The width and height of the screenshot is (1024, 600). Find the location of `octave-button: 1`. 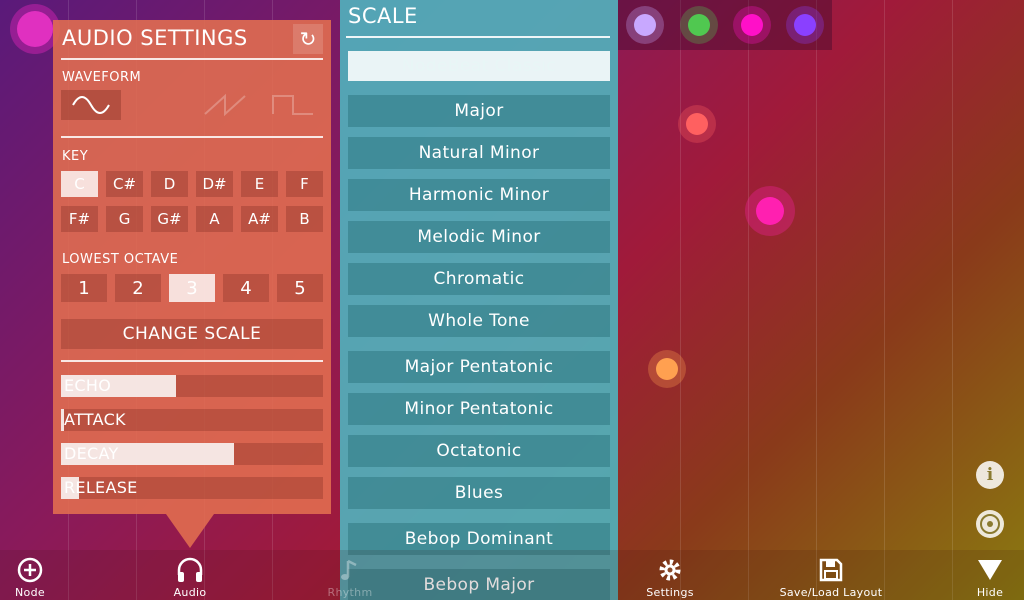

octave-button: 1 is located at coordinates (84, 288).